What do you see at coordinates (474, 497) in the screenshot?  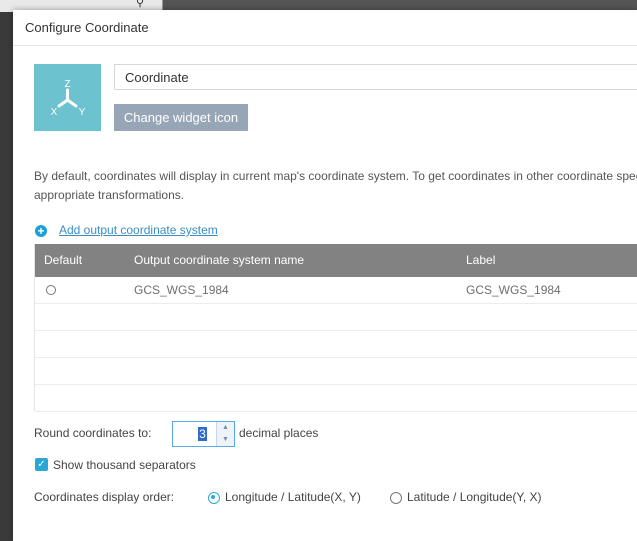 I see `lat-lon-label: Latitude / Longitude(Y, X)` at bounding box center [474, 497].